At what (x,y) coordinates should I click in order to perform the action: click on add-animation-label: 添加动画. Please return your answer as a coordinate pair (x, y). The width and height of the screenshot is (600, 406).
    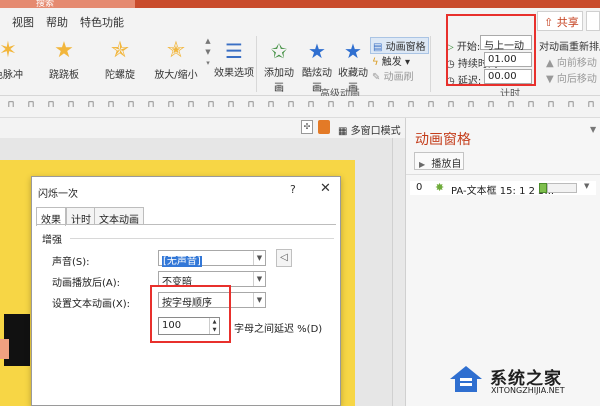
    Looking at the image, I should click on (279, 81).